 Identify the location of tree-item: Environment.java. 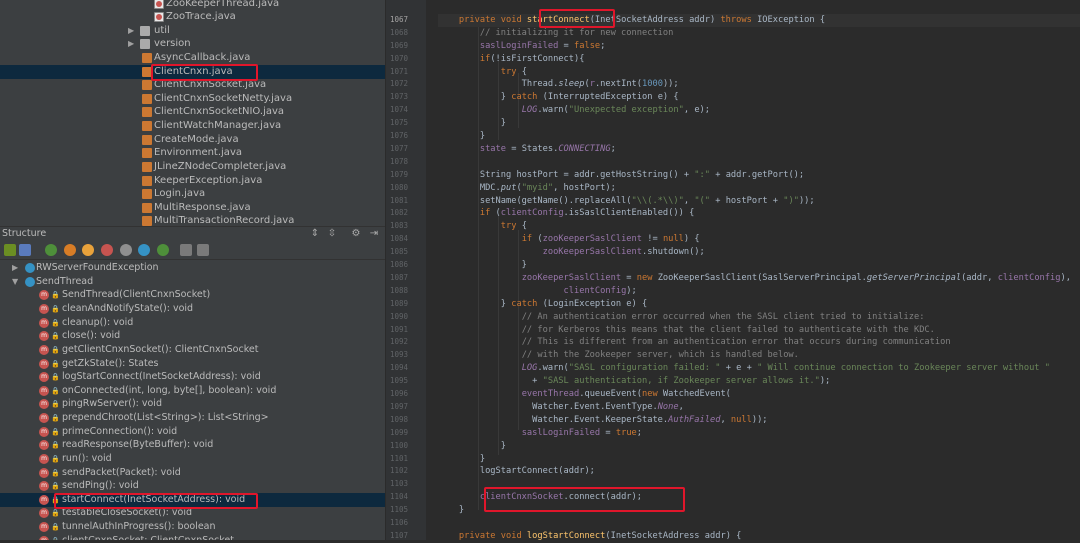
(192, 153).